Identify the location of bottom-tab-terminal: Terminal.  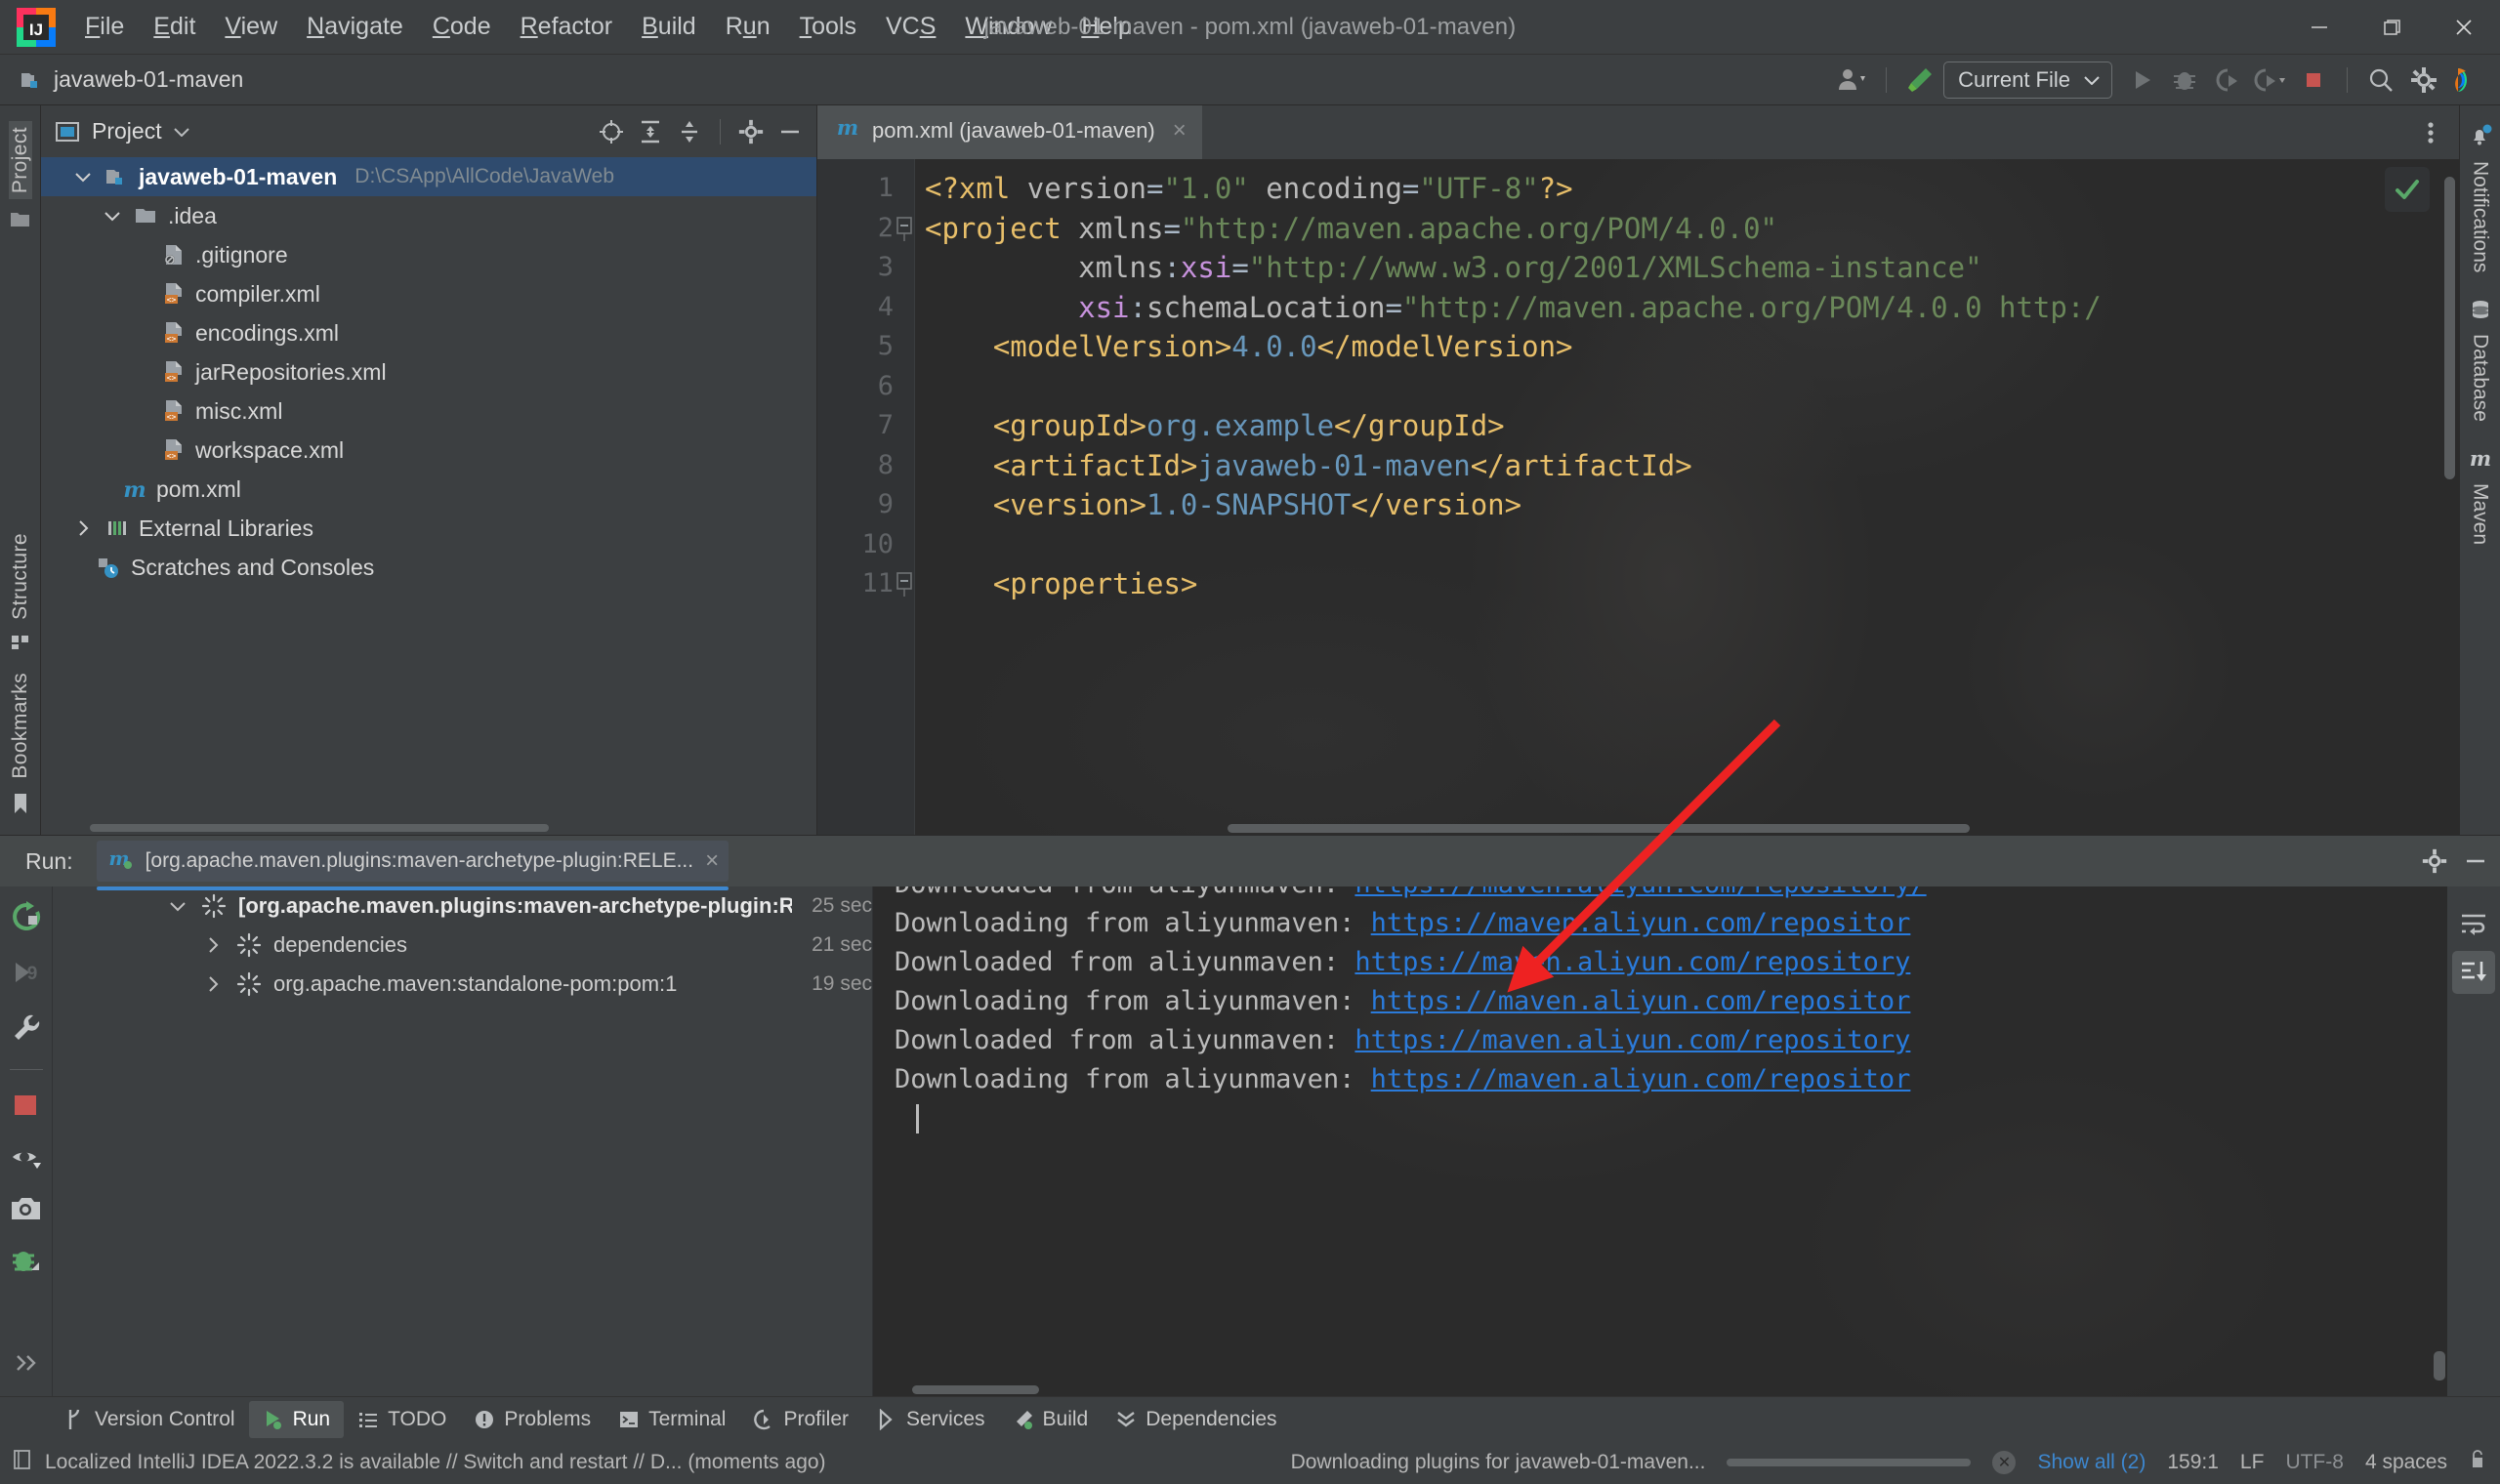
(671, 1420).